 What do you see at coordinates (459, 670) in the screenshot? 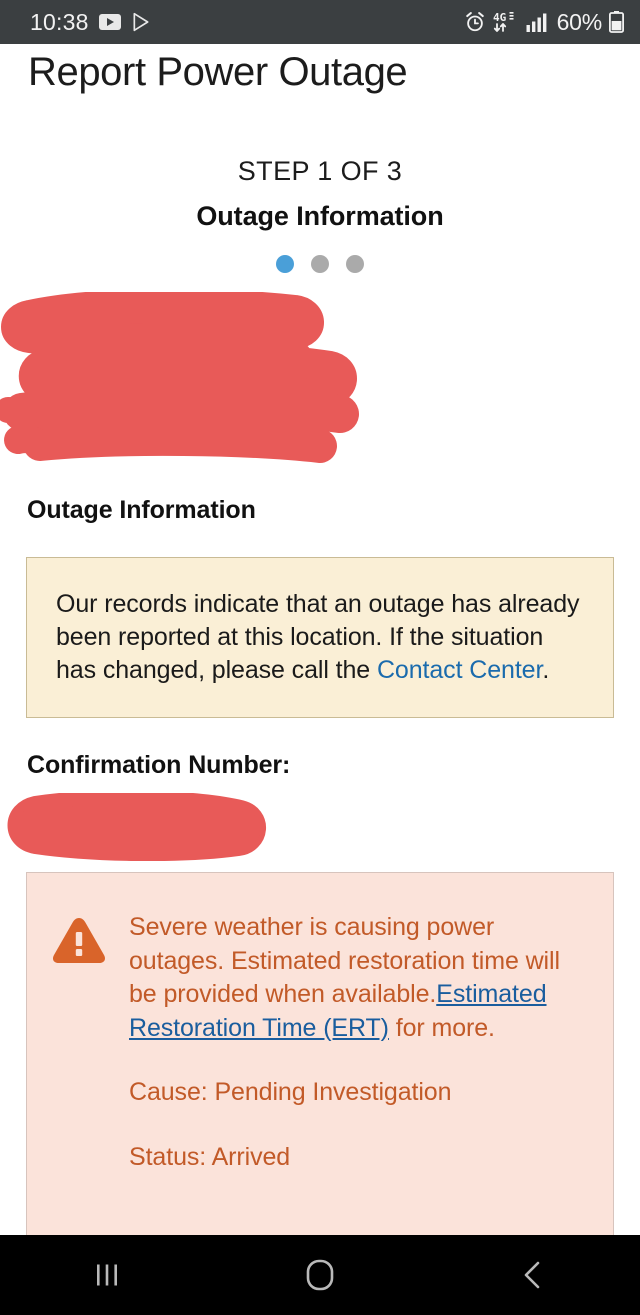
I see `contact-center-link: Contact Center` at bounding box center [459, 670].